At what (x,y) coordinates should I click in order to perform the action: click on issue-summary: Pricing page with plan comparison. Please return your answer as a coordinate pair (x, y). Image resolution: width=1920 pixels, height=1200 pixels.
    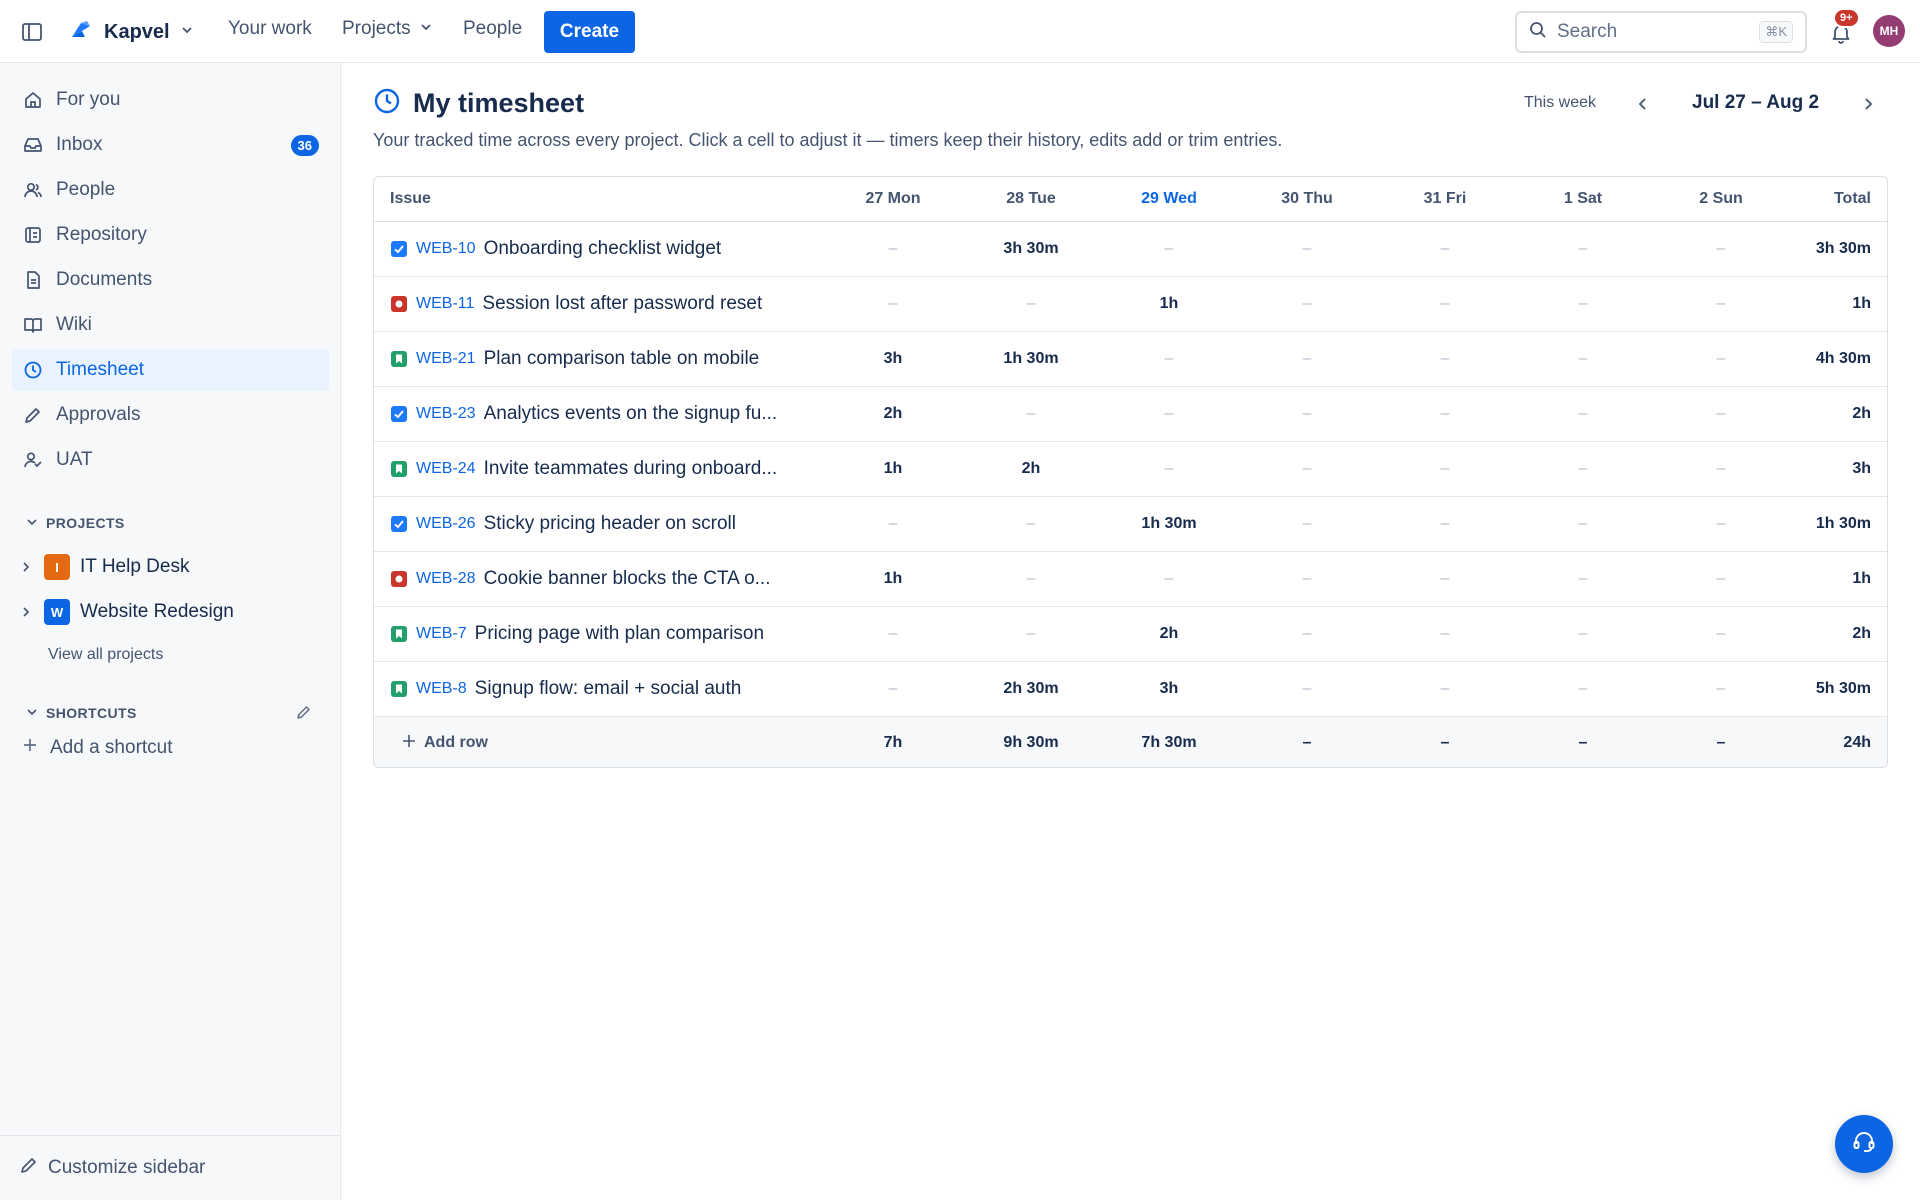
    Looking at the image, I should click on (619, 634).